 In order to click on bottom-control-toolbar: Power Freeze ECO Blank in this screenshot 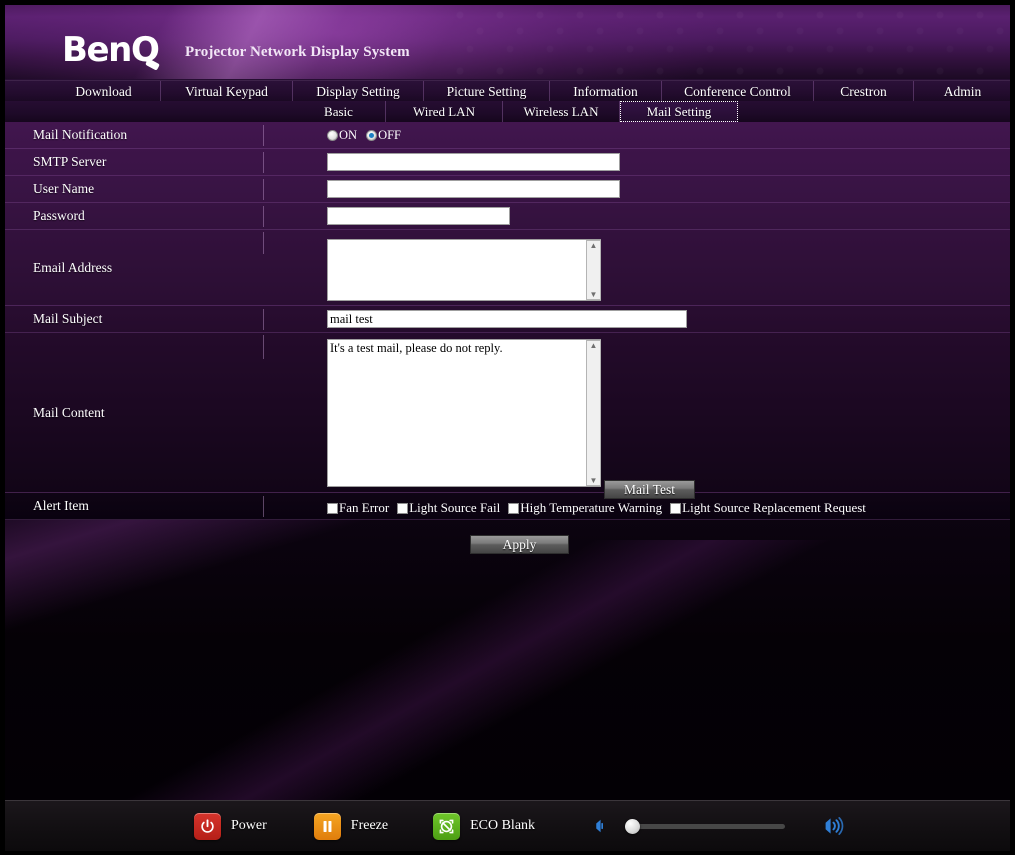, I will do `click(507, 825)`.